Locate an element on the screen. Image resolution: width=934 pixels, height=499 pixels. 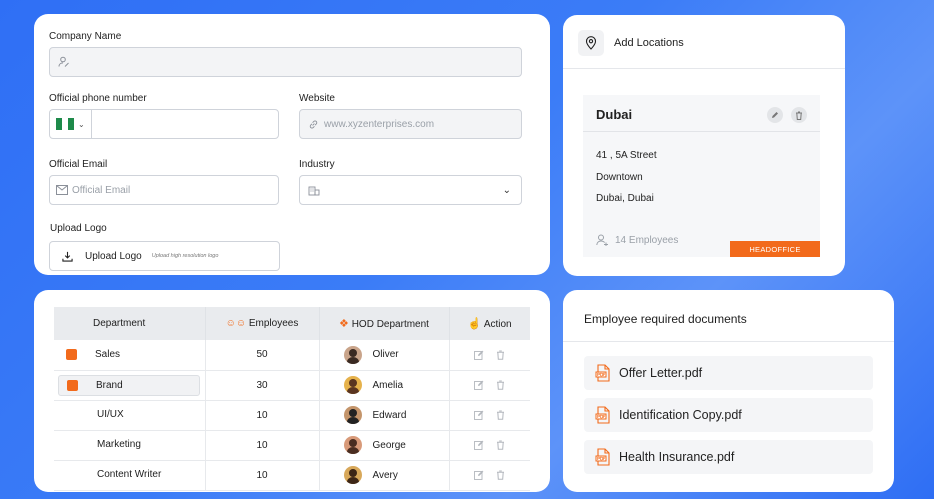
phone-input: ⌄ is located at coordinates (164, 124).